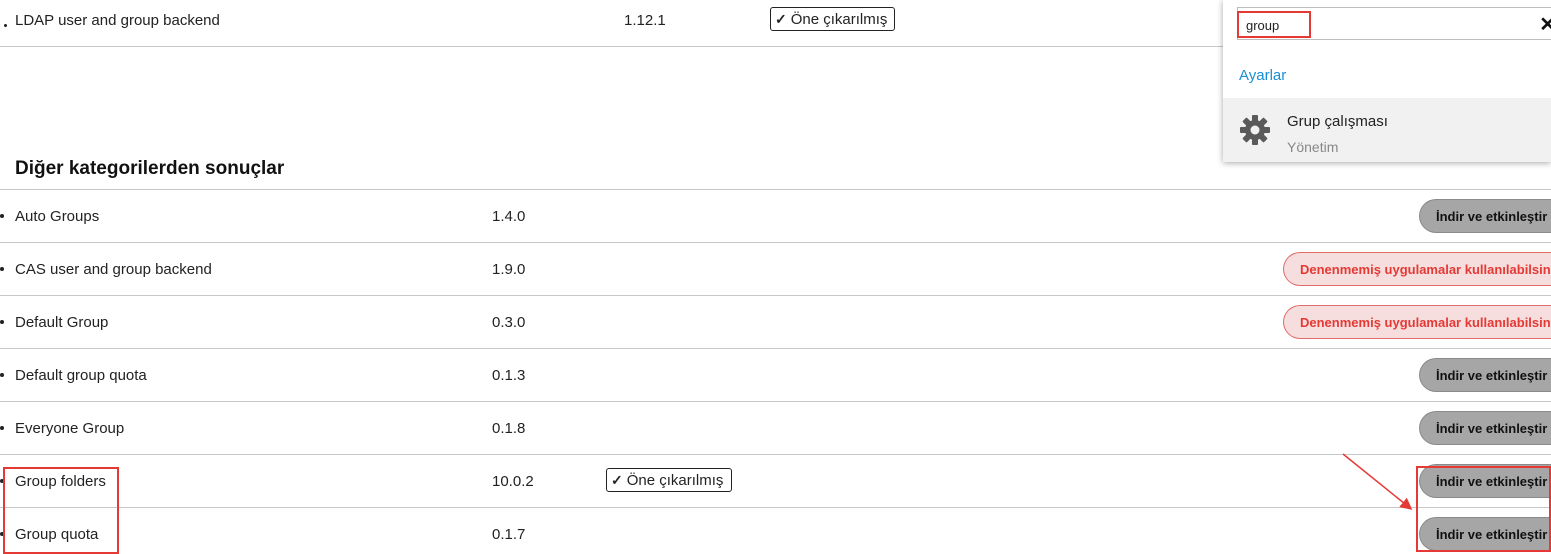 The width and height of the screenshot is (1551, 554). Describe the element at coordinates (1263, 75) in the screenshot. I see `search-category-label: Ayarlar` at that location.